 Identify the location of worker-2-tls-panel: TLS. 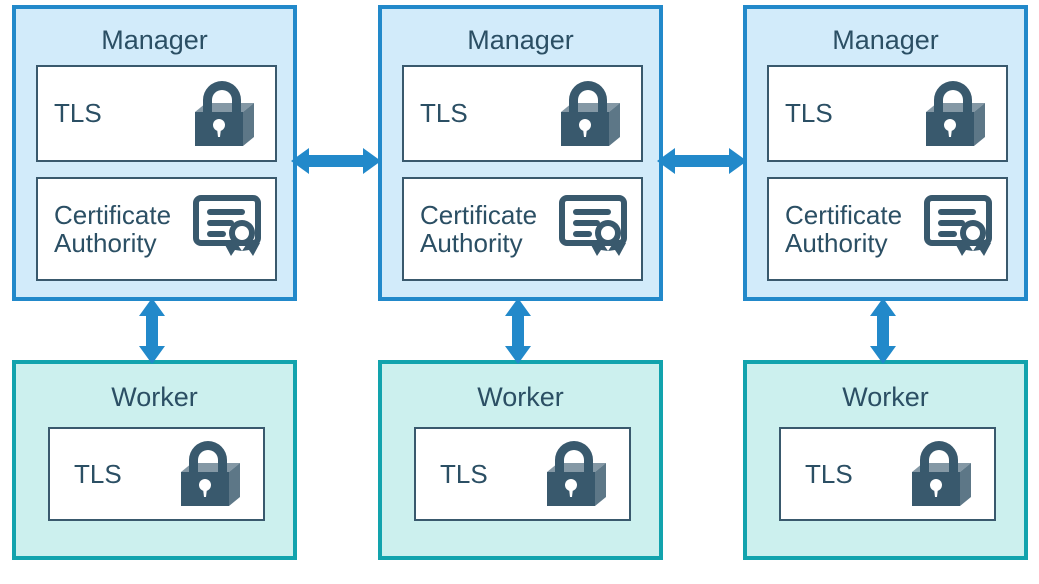
(522, 474).